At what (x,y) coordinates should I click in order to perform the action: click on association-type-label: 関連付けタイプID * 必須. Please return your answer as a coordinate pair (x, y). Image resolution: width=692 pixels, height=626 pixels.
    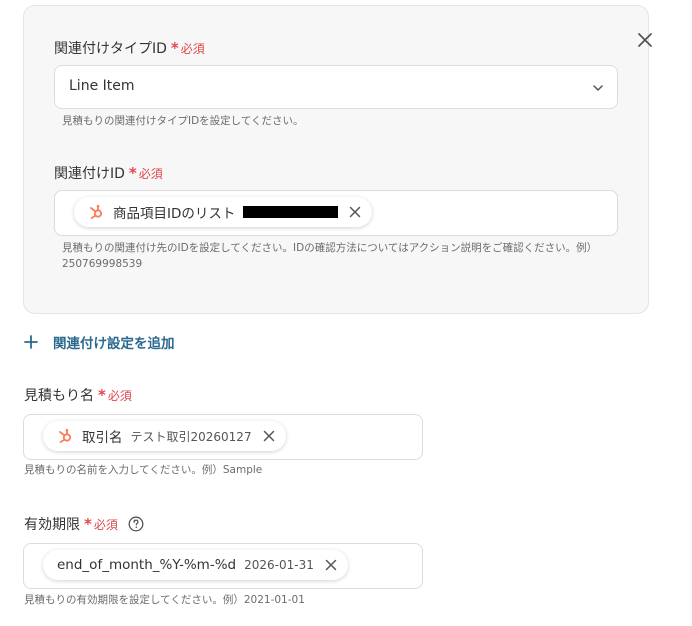
    Looking at the image, I should click on (129, 48).